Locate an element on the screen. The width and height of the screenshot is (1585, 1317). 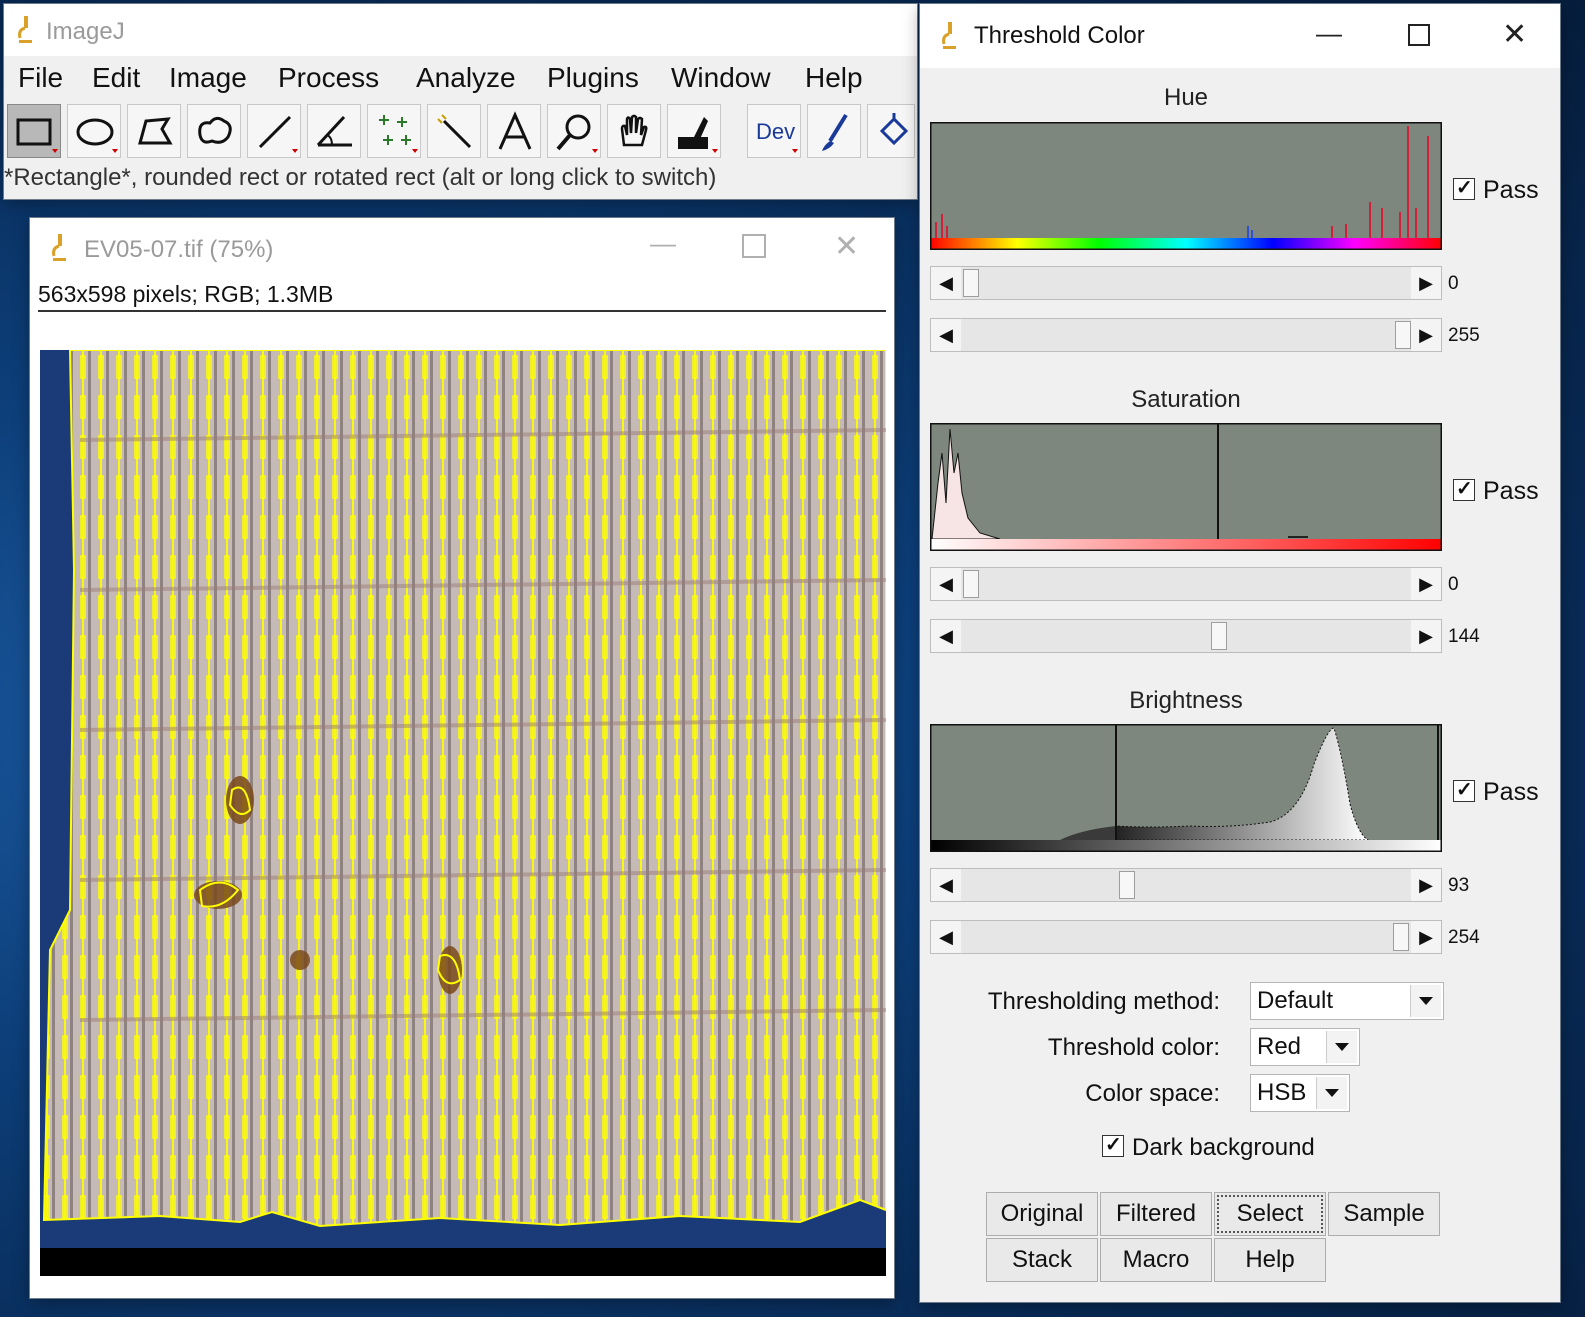
menu-window: Window is located at coordinates (721, 78).